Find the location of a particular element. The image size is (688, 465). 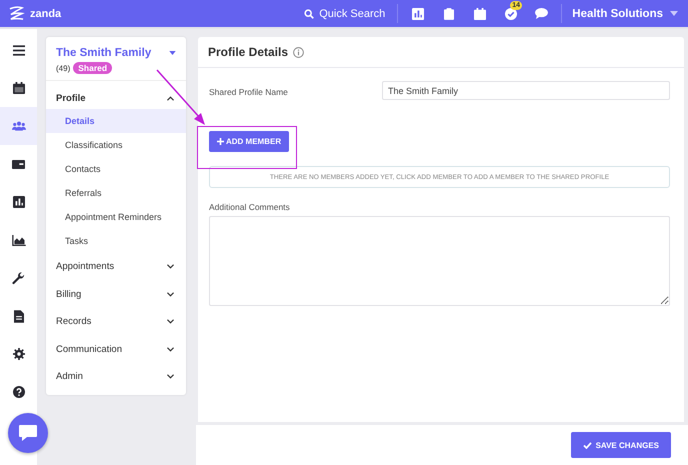

section-title: Profile Details is located at coordinates (248, 52).